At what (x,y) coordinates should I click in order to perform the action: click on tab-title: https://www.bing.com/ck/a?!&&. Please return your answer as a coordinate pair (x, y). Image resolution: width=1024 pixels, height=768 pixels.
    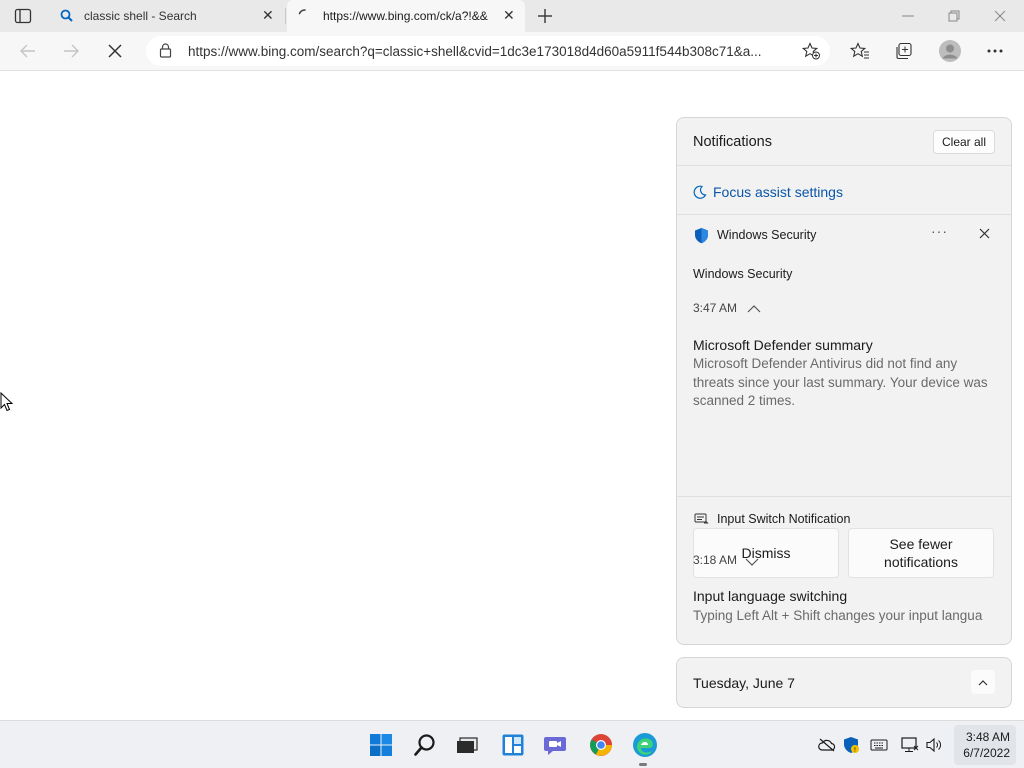
    Looking at the image, I should click on (405, 16).